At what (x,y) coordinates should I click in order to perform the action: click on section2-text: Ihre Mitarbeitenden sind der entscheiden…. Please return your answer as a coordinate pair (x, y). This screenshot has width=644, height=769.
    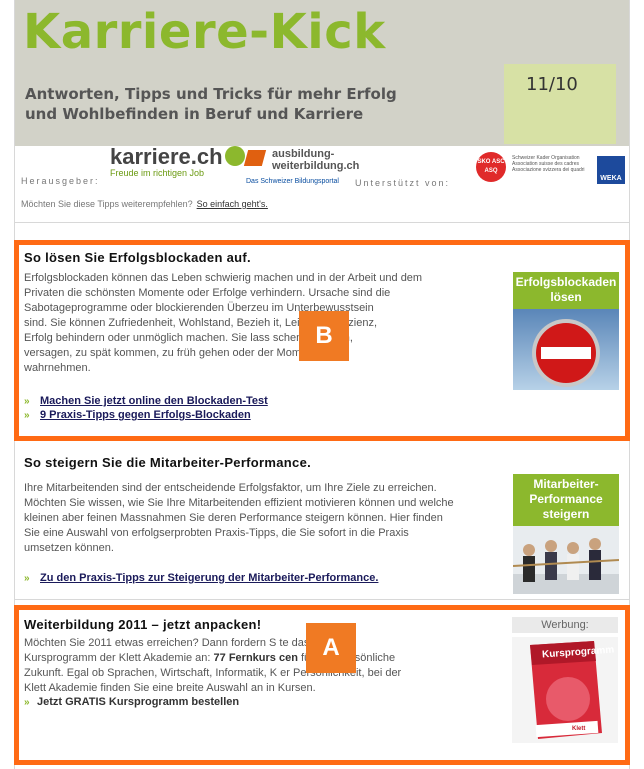
    Looking at the image, I should click on (239, 518).